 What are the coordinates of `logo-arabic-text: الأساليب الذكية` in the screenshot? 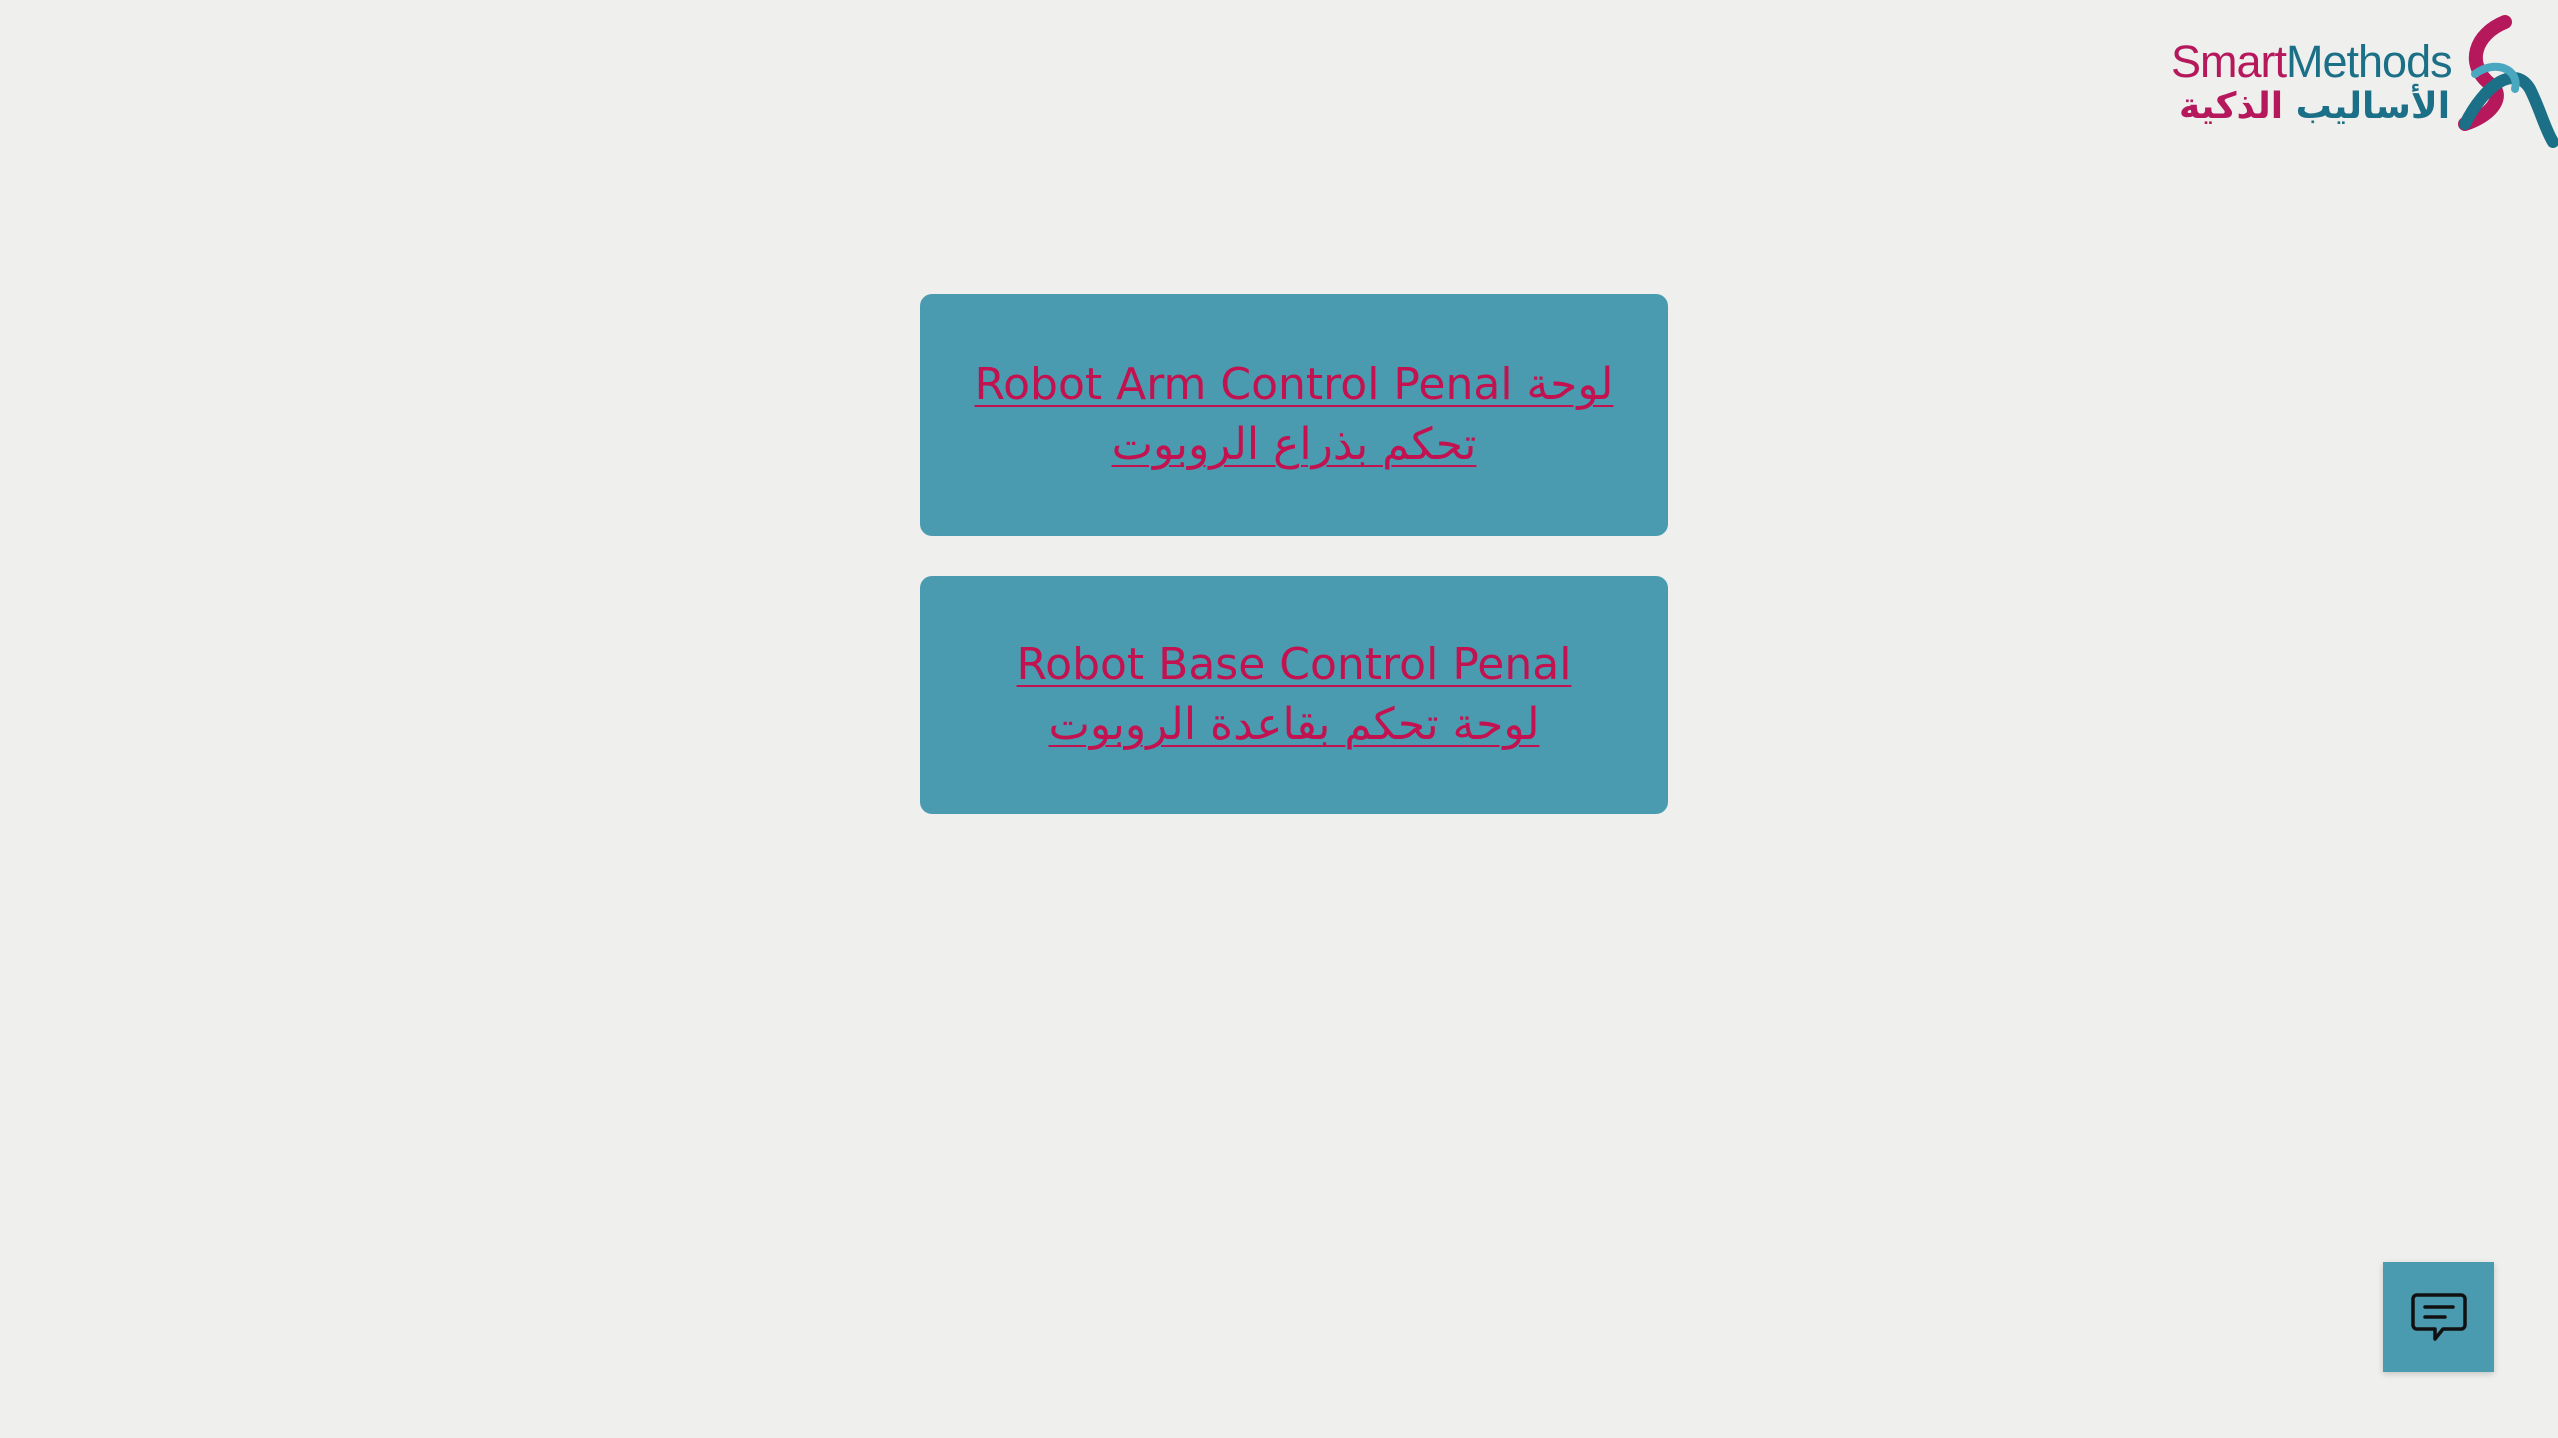 It's located at (2314, 106).